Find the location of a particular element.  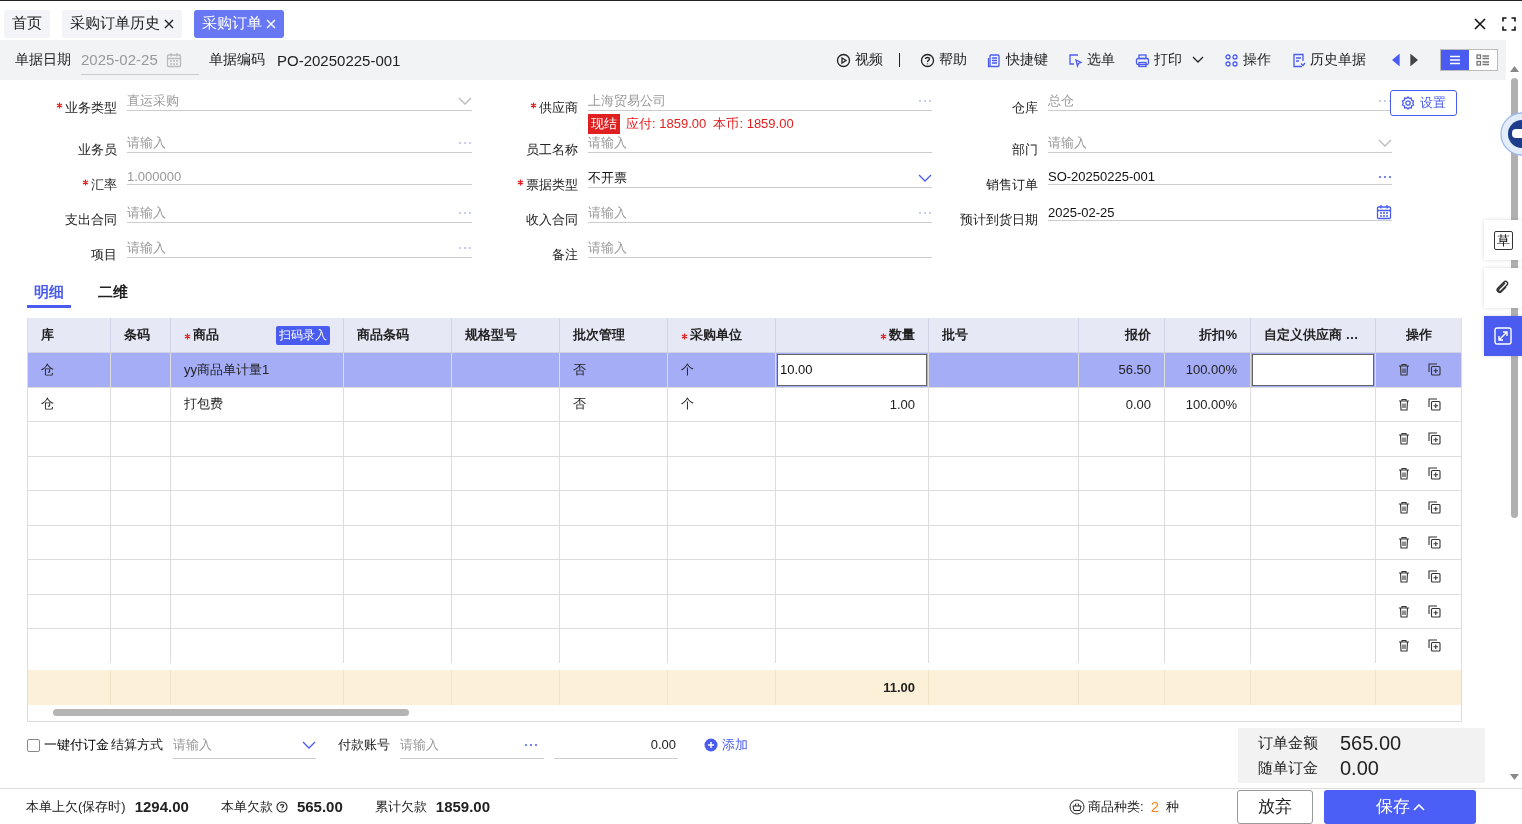

expand-icon is located at coordinates (1503, 336).